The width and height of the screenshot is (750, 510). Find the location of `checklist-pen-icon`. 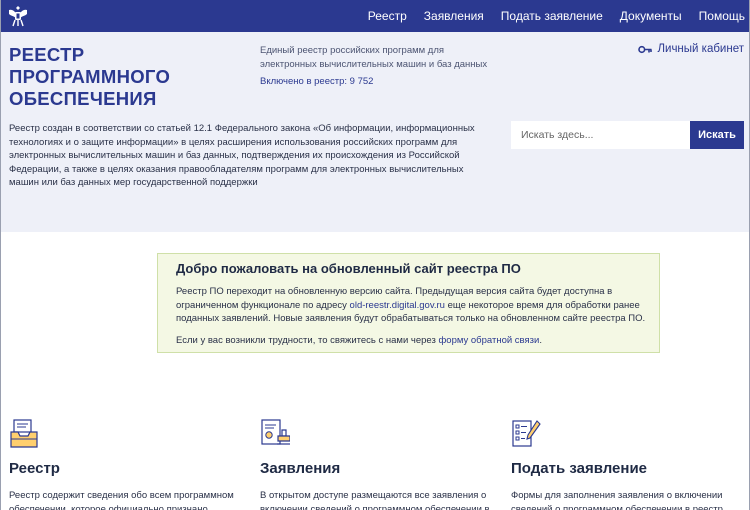

checklist-pen-icon is located at coordinates (526, 433).